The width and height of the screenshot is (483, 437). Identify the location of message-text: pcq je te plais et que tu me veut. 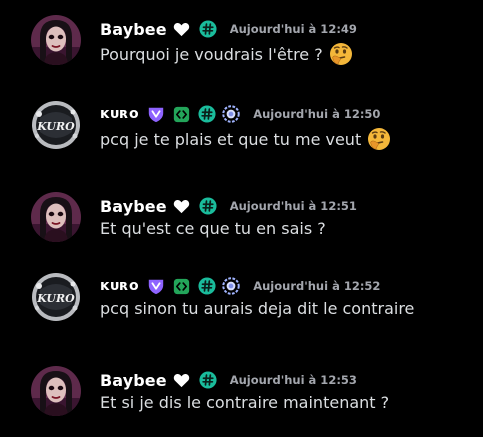
(231, 139).